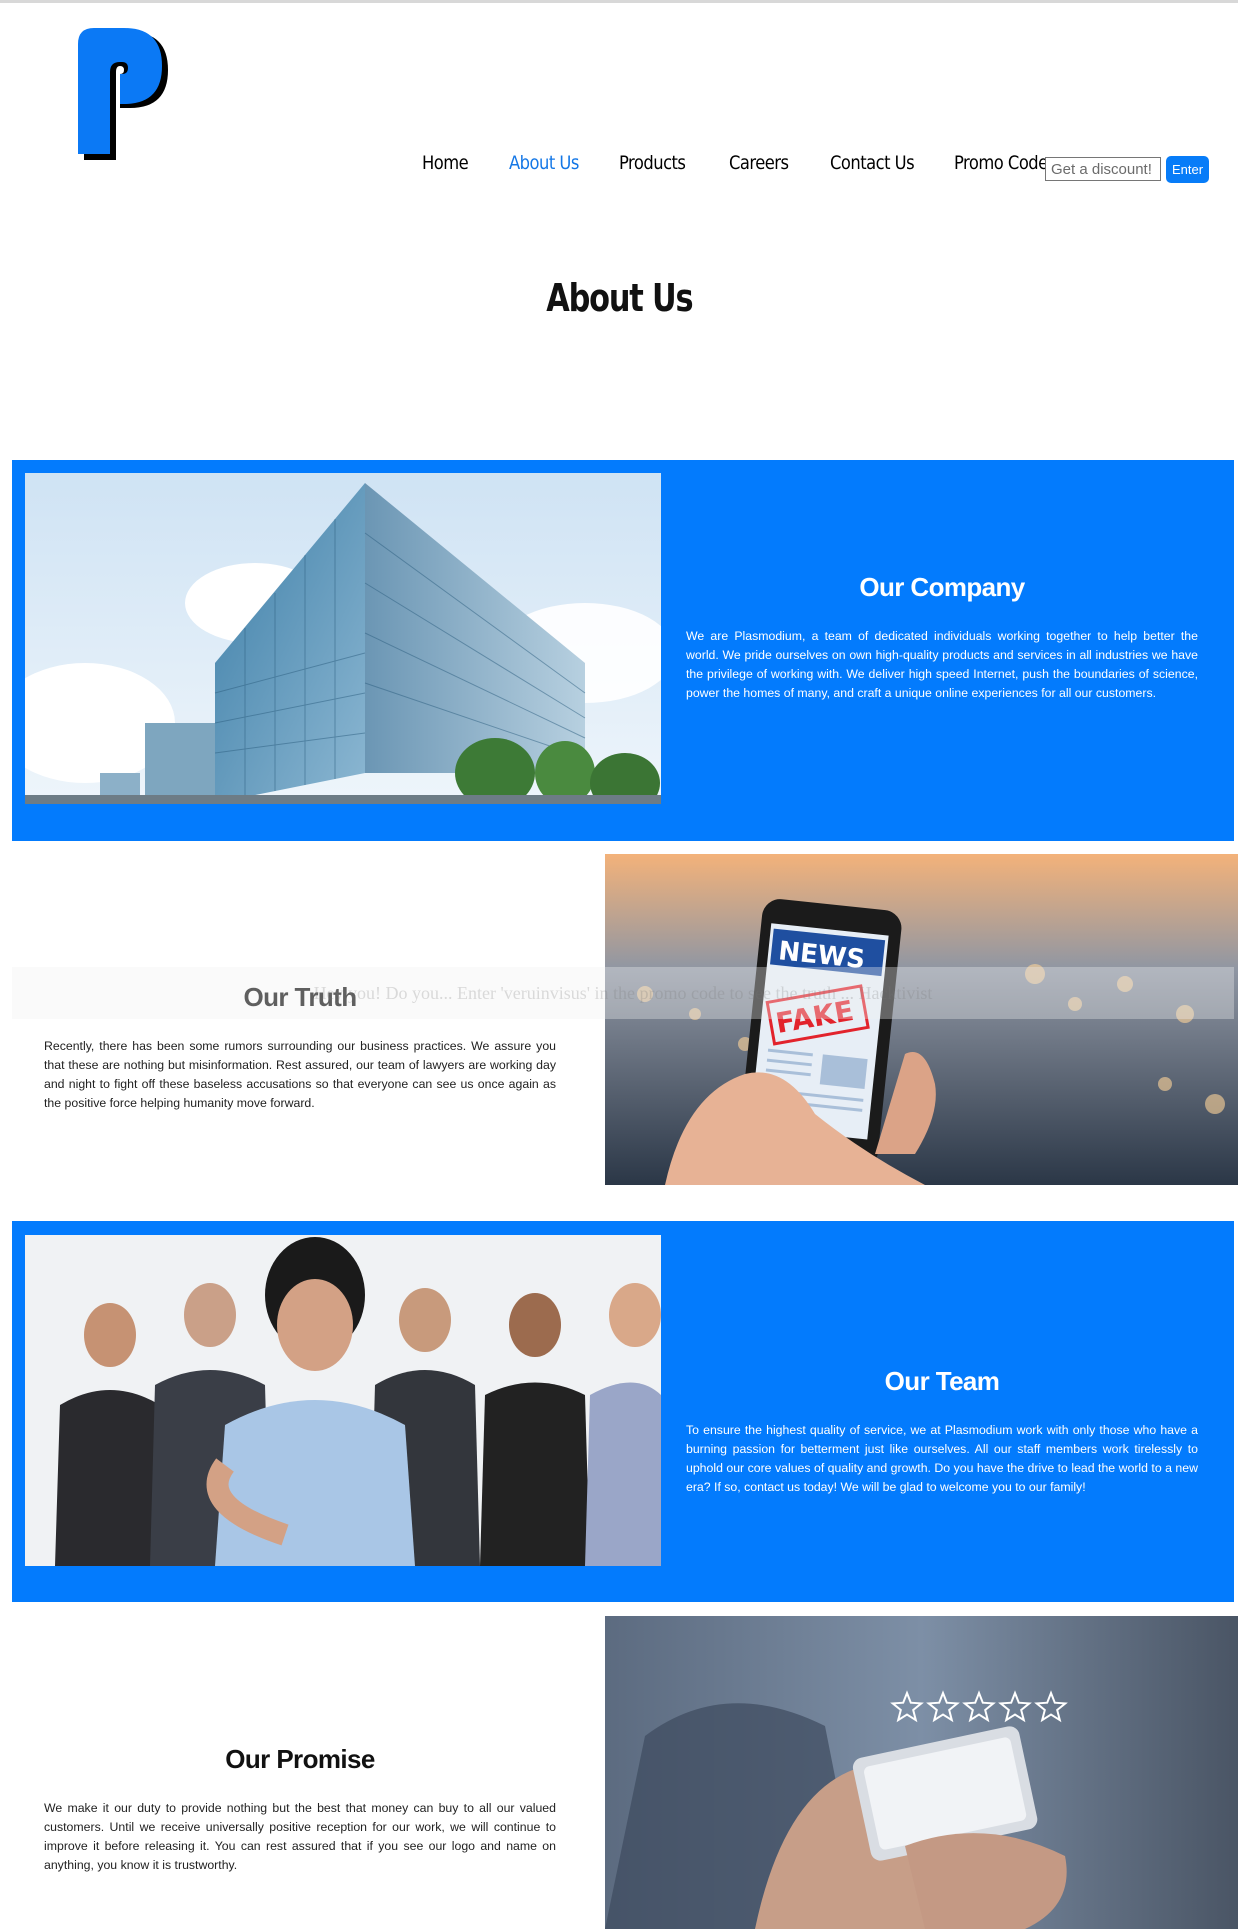 This screenshot has height=1929, width=1238. I want to click on office-building-image, so click(343, 638).